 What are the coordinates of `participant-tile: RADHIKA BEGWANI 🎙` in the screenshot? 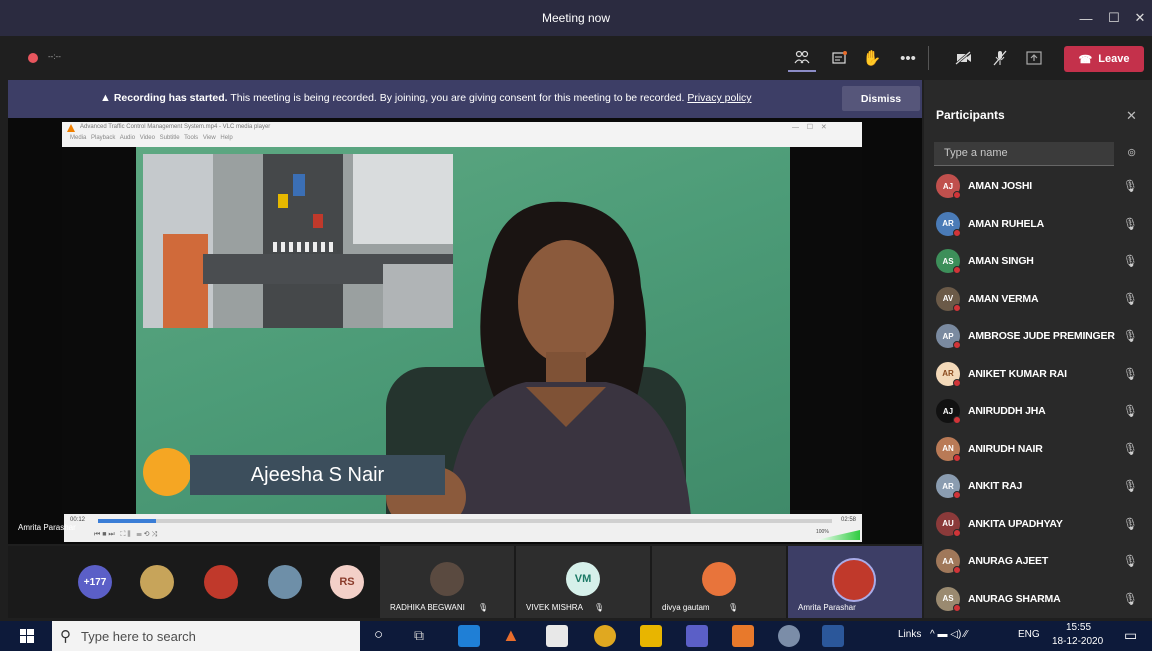 It's located at (447, 582).